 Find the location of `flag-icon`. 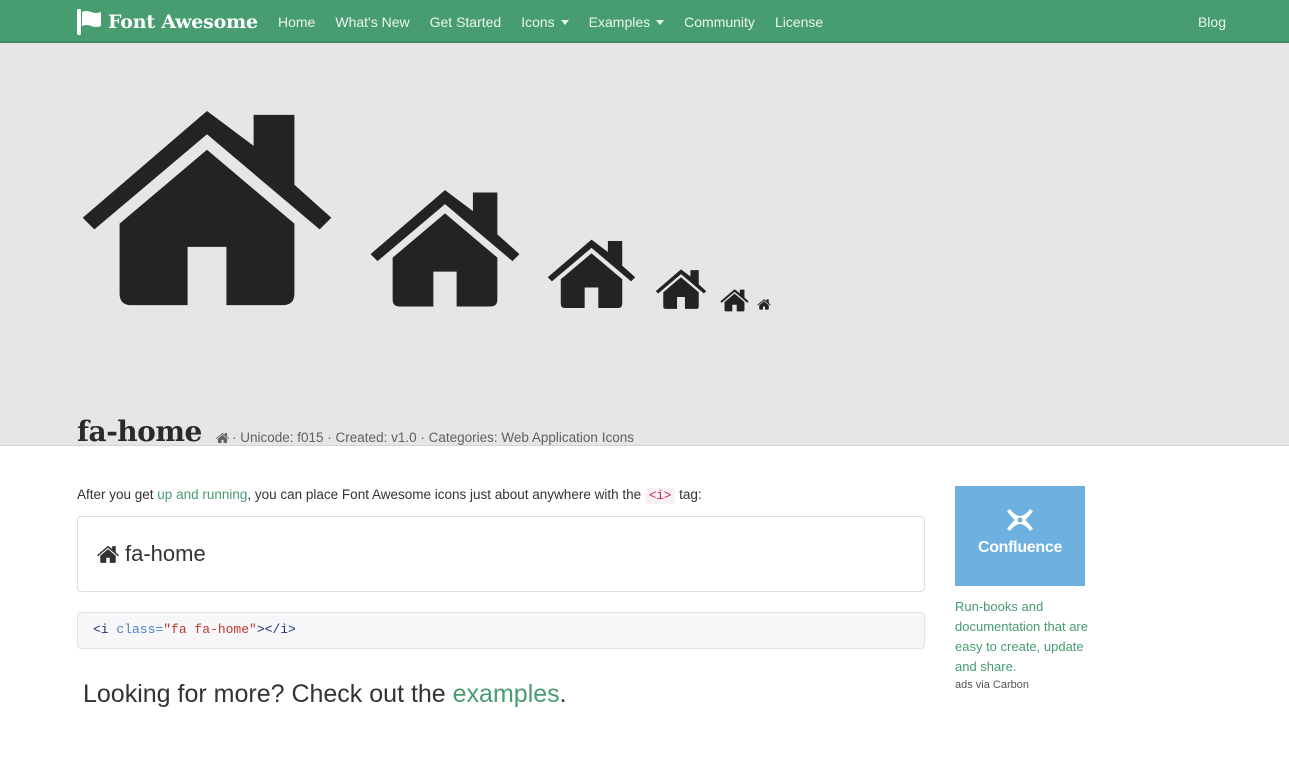

flag-icon is located at coordinates (89, 22).